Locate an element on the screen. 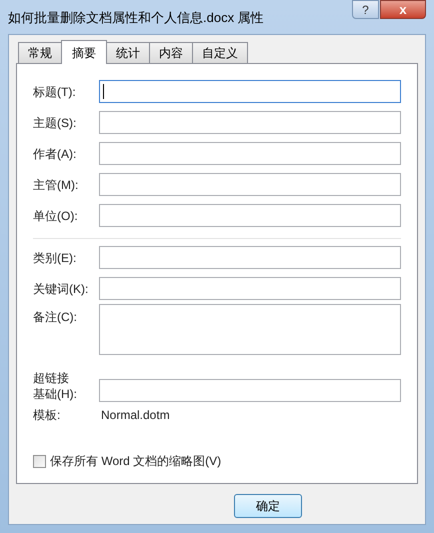  tab: 统计 is located at coordinates (128, 52).